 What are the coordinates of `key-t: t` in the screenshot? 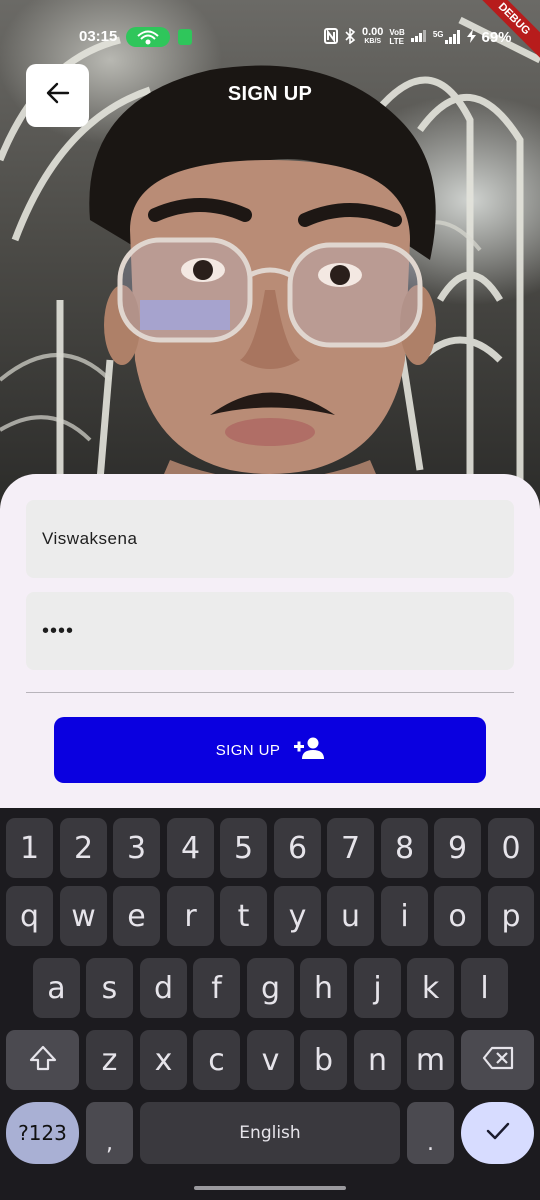 It's located at (243, 916).